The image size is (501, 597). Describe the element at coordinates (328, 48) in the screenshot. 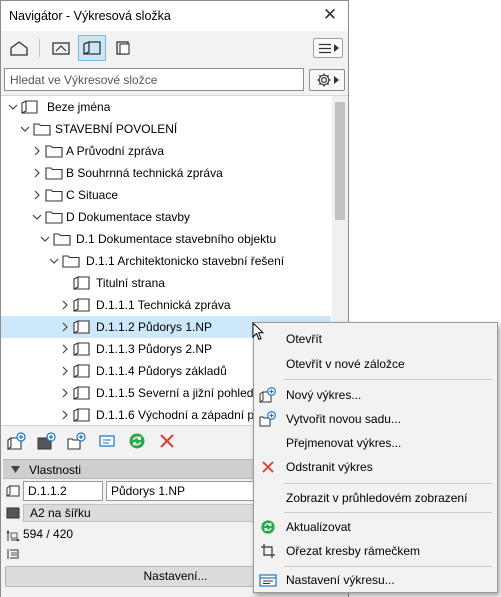

I see `menu-button` at that location.